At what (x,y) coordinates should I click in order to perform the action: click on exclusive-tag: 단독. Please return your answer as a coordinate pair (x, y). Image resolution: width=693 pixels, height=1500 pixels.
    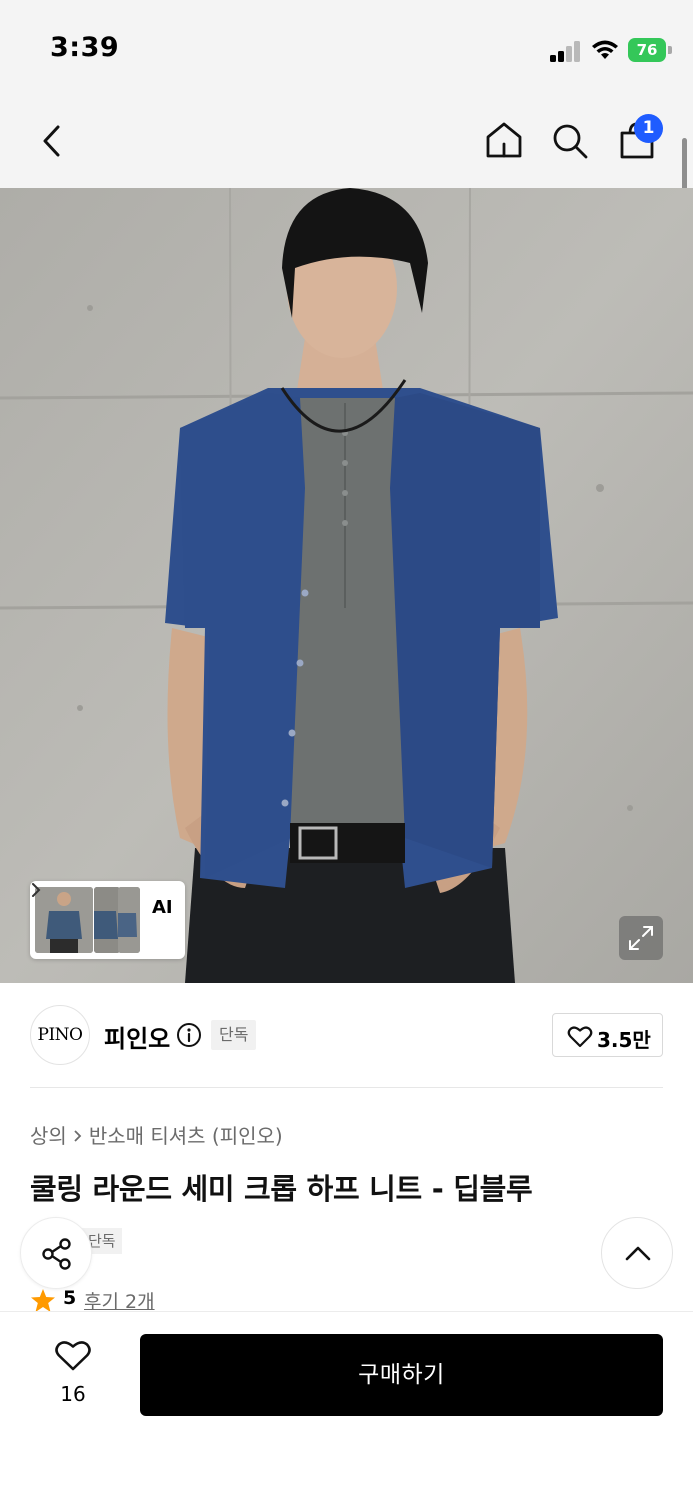
    Looking at the image, I should click on (234, 1035).